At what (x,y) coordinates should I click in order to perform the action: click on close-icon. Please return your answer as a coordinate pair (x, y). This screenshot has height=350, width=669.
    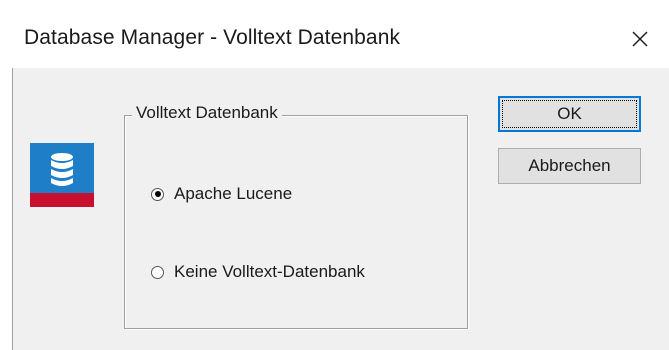
    Looking at the image, I should click on (640, 39).